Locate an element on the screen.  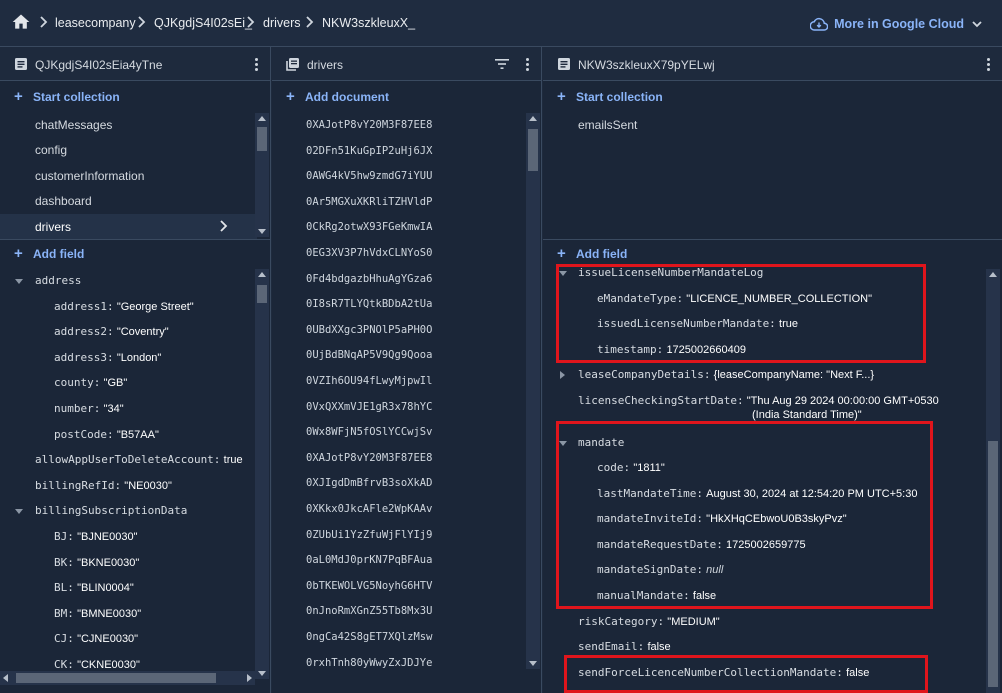
divider is located at coordinates (135, 239).